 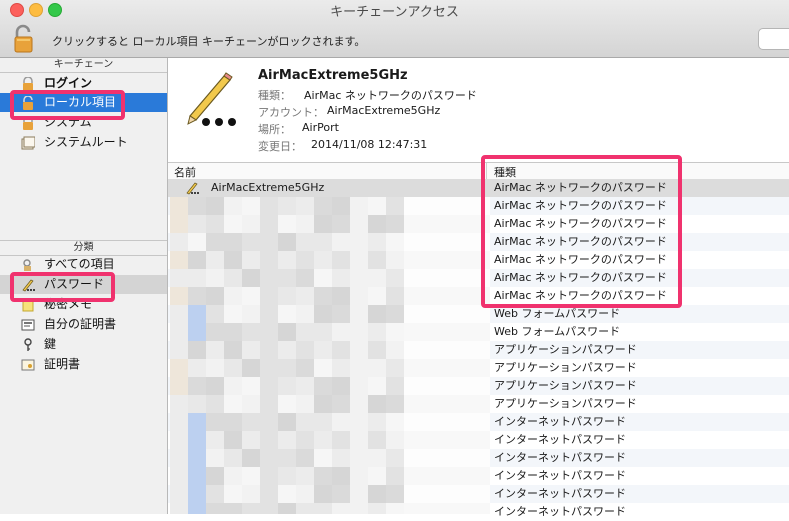 What do you see at coordinates (185, 172) in the screenshot?
I see `column-header-name: 名前` at bounding box center [185, 172].